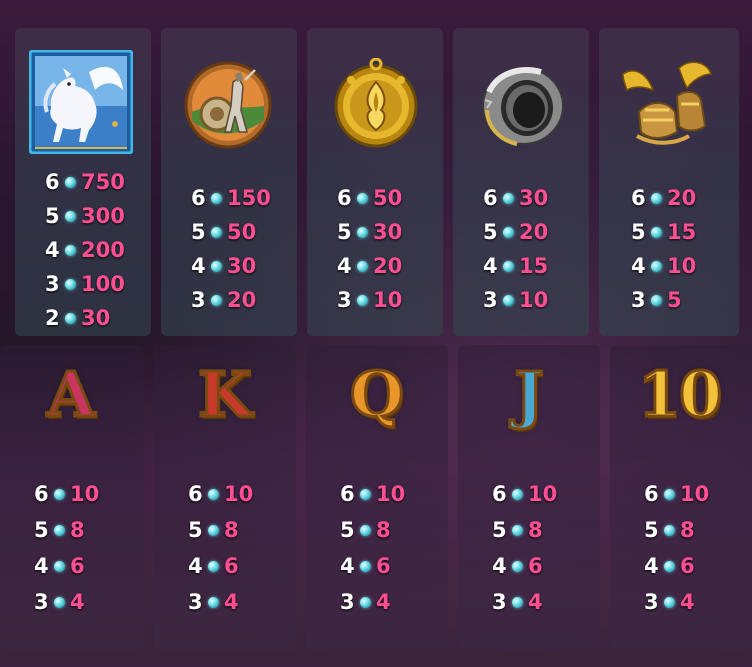 The width and height of the screenshot is (752, 667). What do you see at coordinates (103, 250) in the screenshot?
I see `pay-value: 200` at bounding box center [103, 250].